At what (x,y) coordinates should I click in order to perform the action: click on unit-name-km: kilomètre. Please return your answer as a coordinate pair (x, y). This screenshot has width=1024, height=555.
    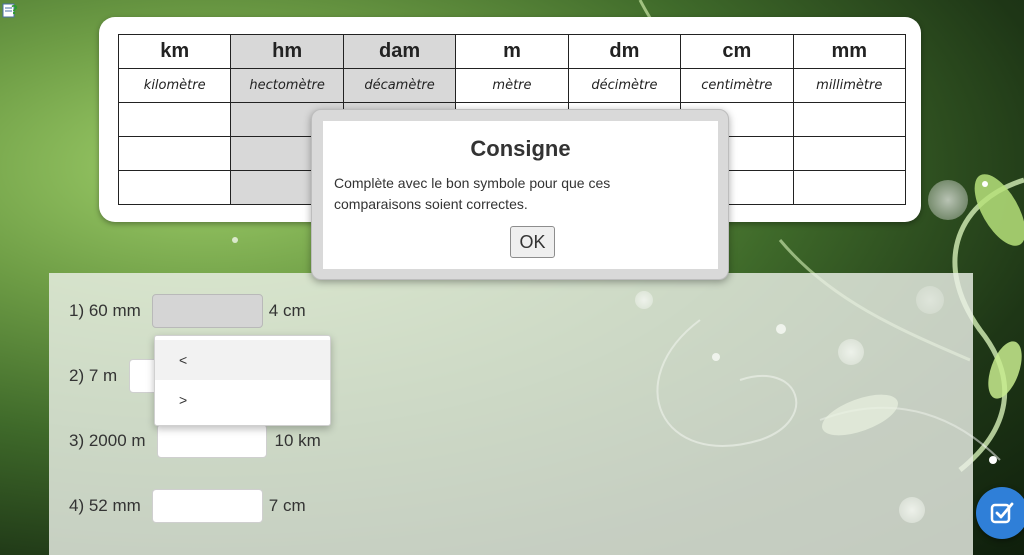
    Looking at the image, I should click on (174, 85).